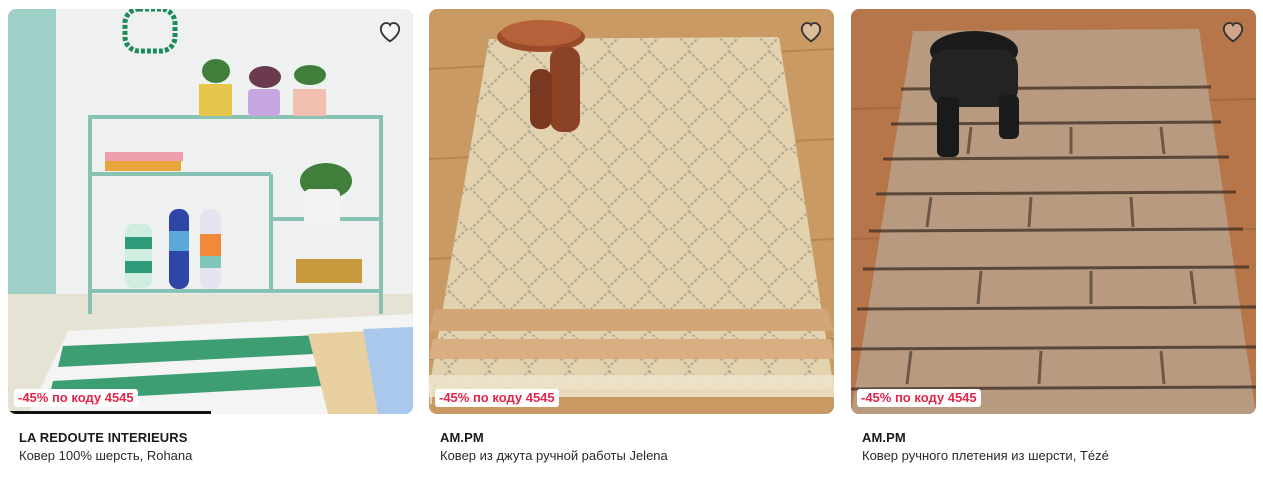  What do you see at coordinates (103, 437) in the screenshot?
I see `product-brand: LA REDOUTE INTERIEURS` at bounding box center [103, 437].